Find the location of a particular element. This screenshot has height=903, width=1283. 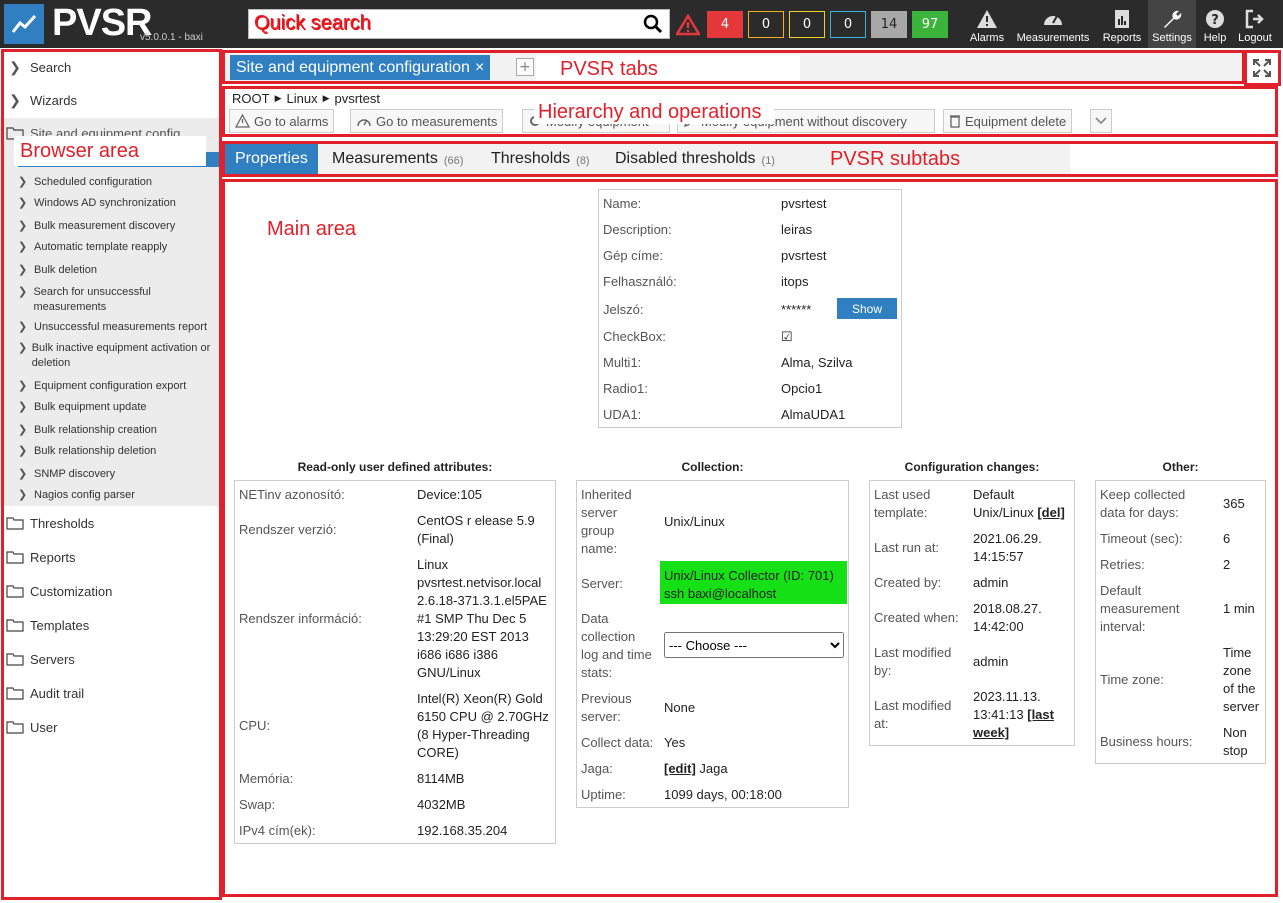

other-value: Time zone of the server is located at coordinates (1241, 679).